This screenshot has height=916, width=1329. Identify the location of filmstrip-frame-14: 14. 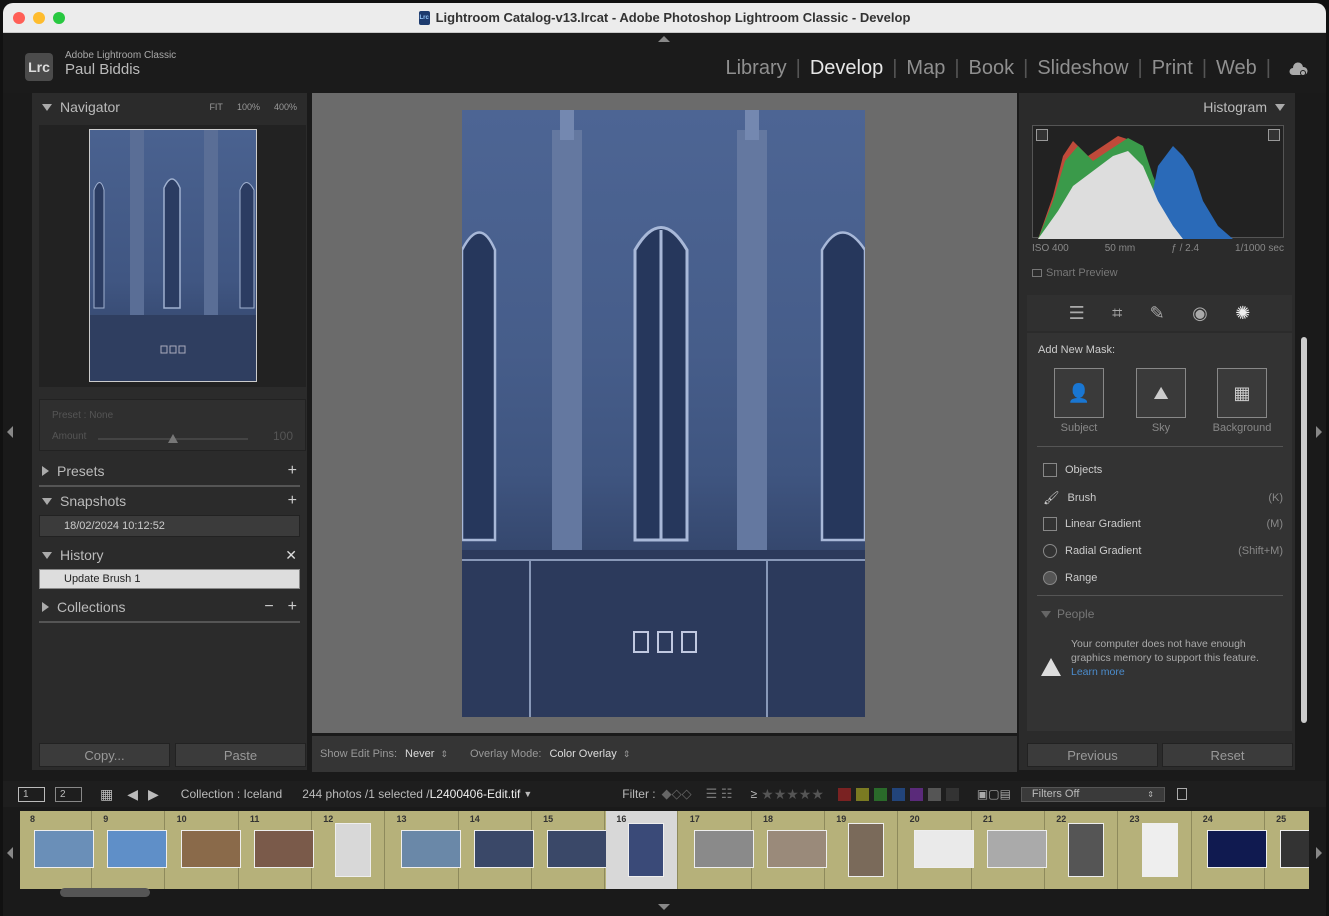
(497, 850).